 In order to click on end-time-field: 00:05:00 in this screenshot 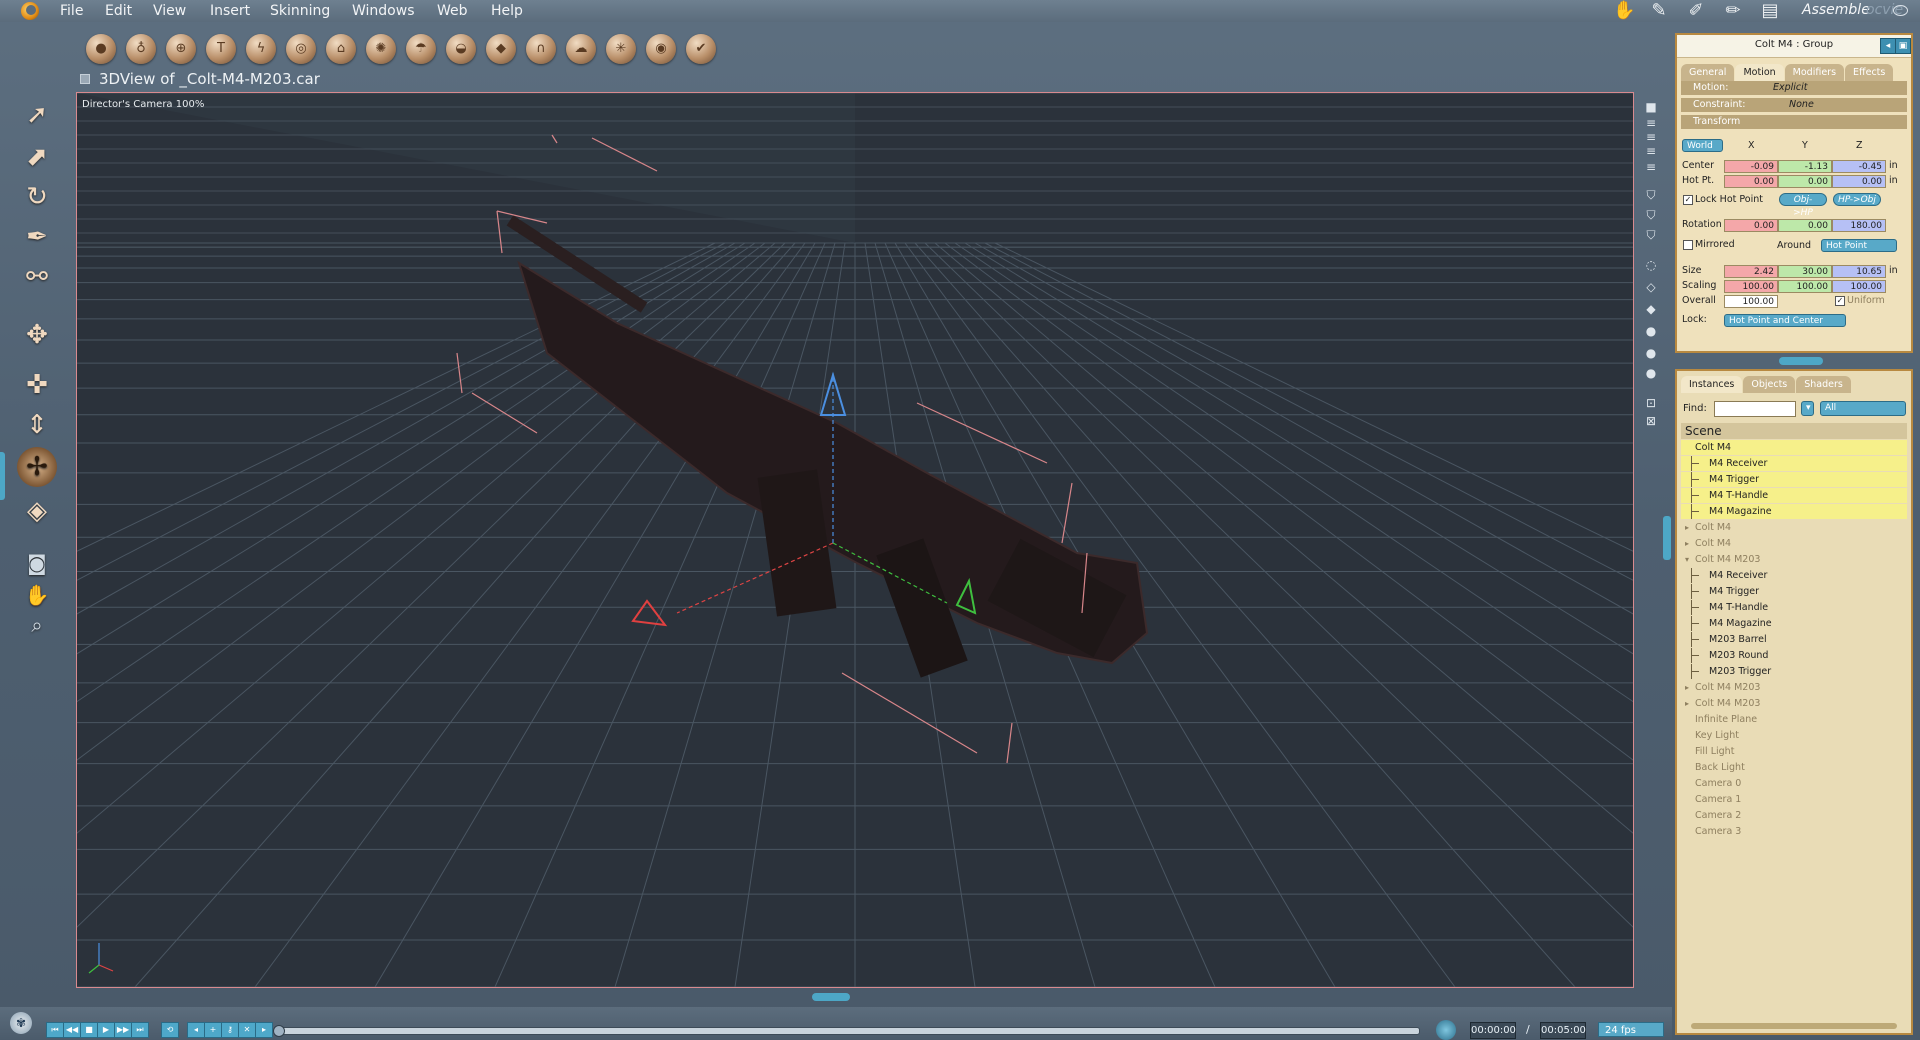, I will do `click(1563, 1030)`.